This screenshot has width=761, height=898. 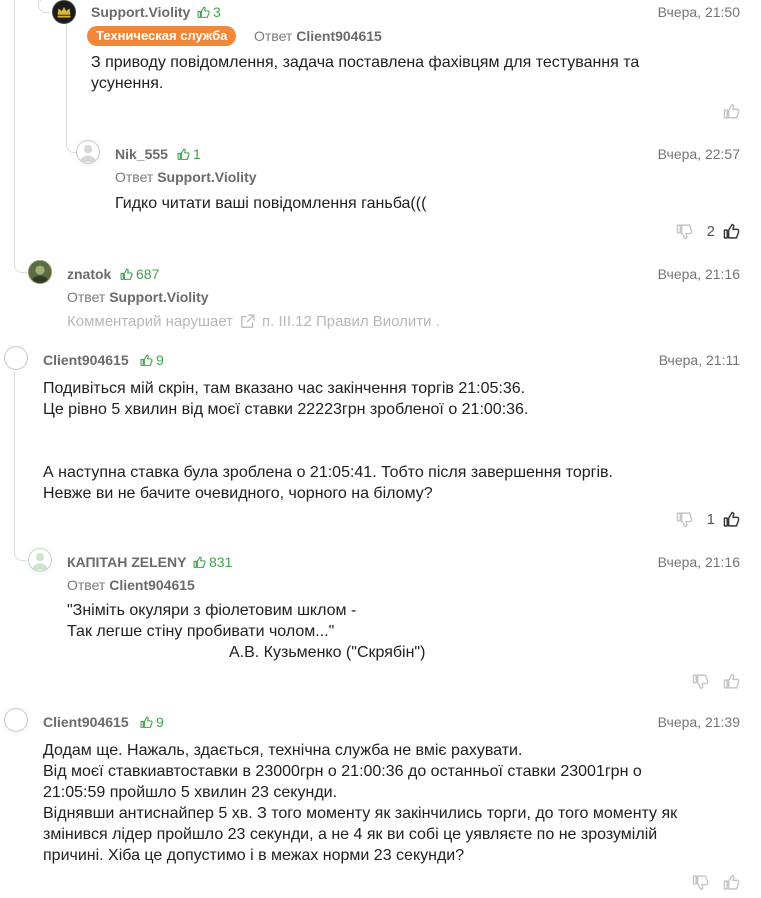 I want to click on comment-time: Вчера, 21:39, so click(x=698, y=722).